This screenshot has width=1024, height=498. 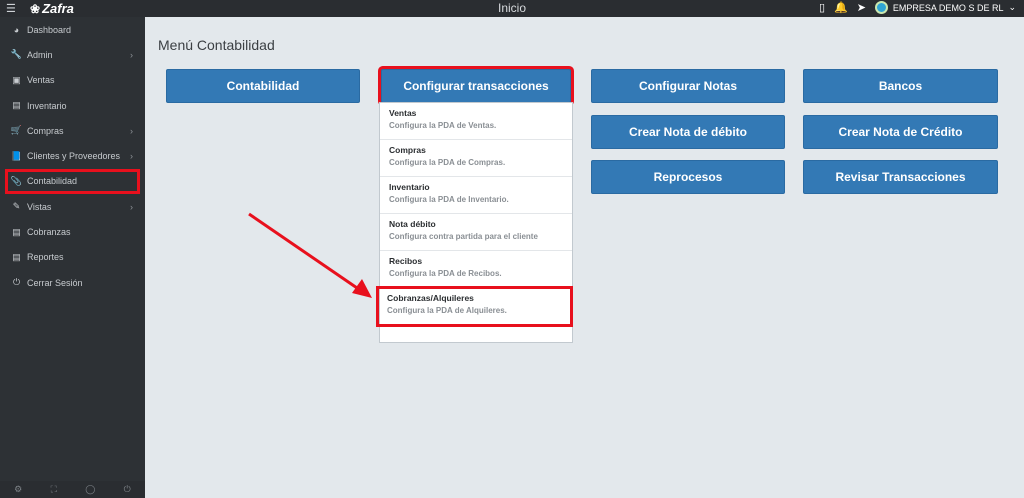 What do you see at coordinates (18, 489) in the screenshot?
I see `gear-icon: ⚙` at bounding box center [18, 489].